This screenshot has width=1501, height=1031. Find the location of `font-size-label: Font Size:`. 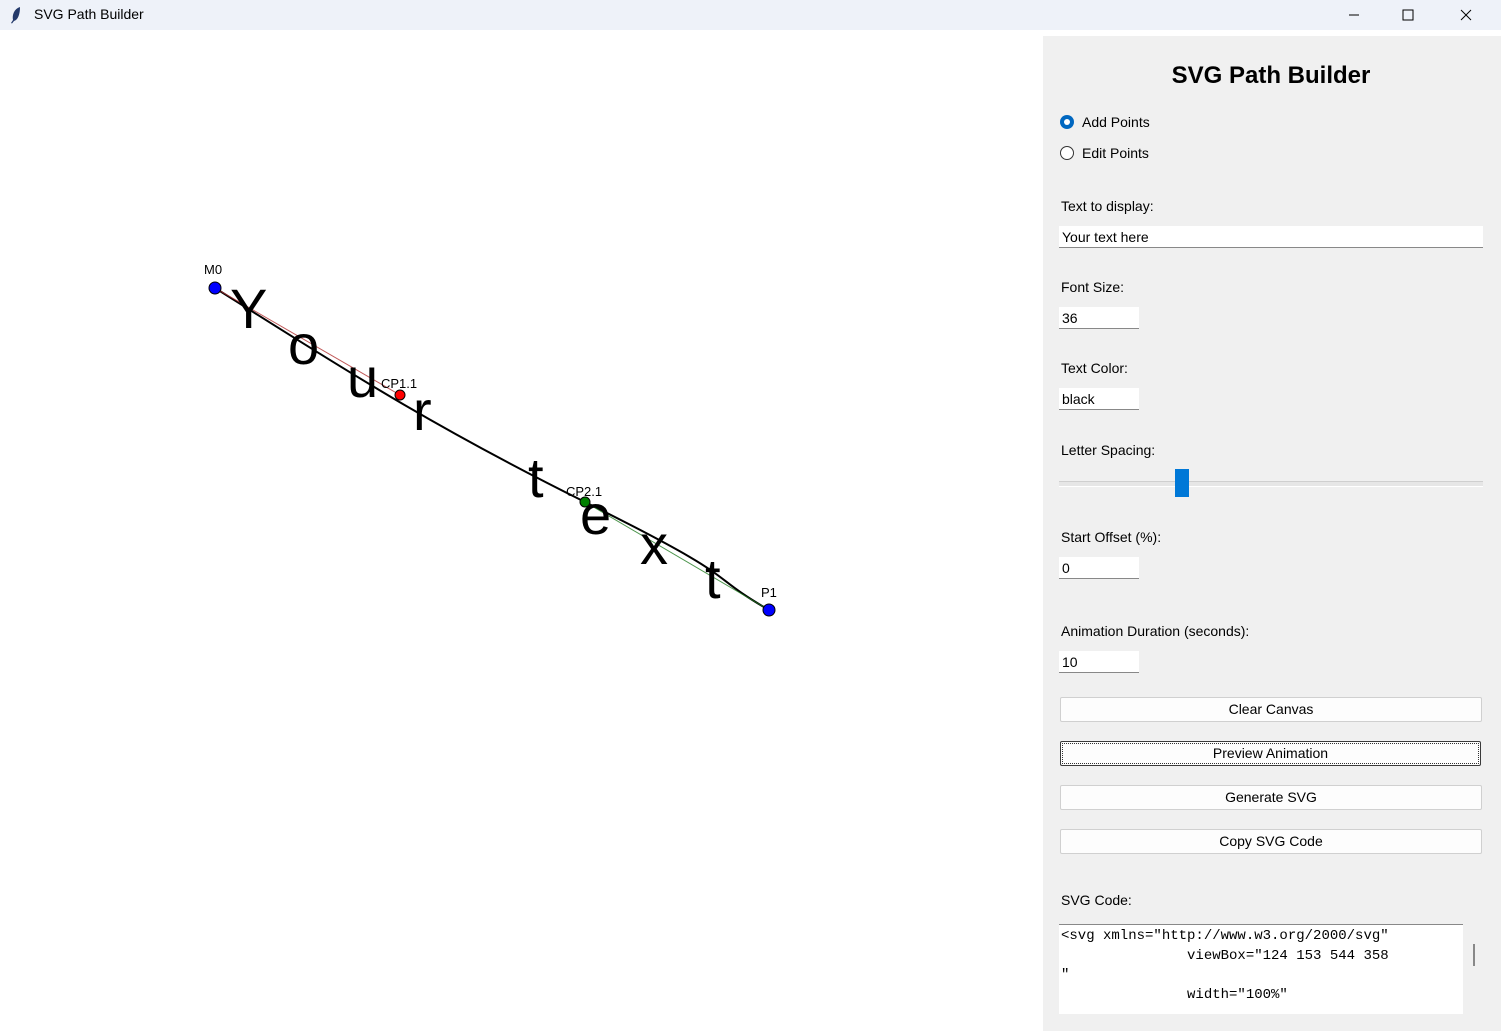

font-size-label: Font Size: is located at coordinates (1093, 287).